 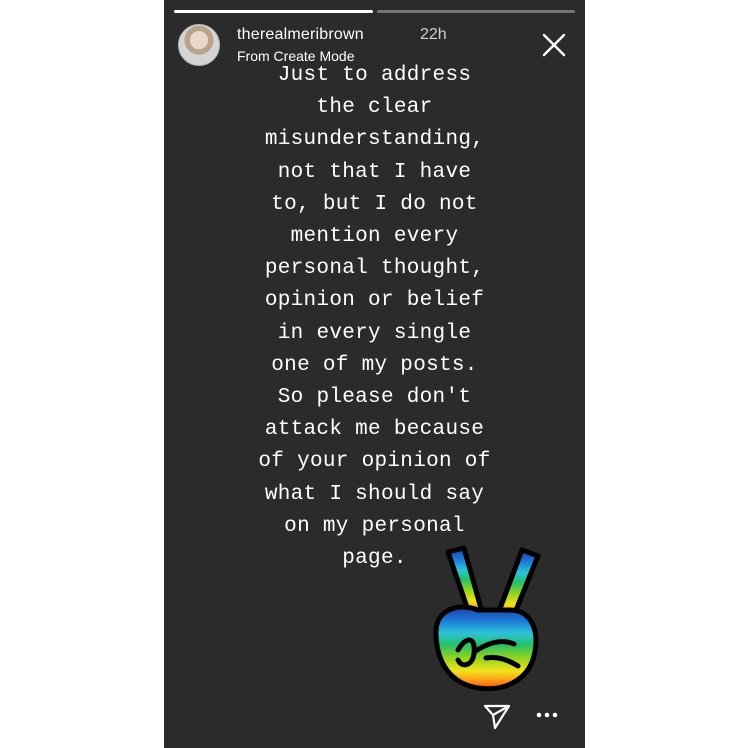 What do you see at coordinates (497, 716) in the screenshot?
I see `paper-plane-icon` at bounding box center [497, 716].